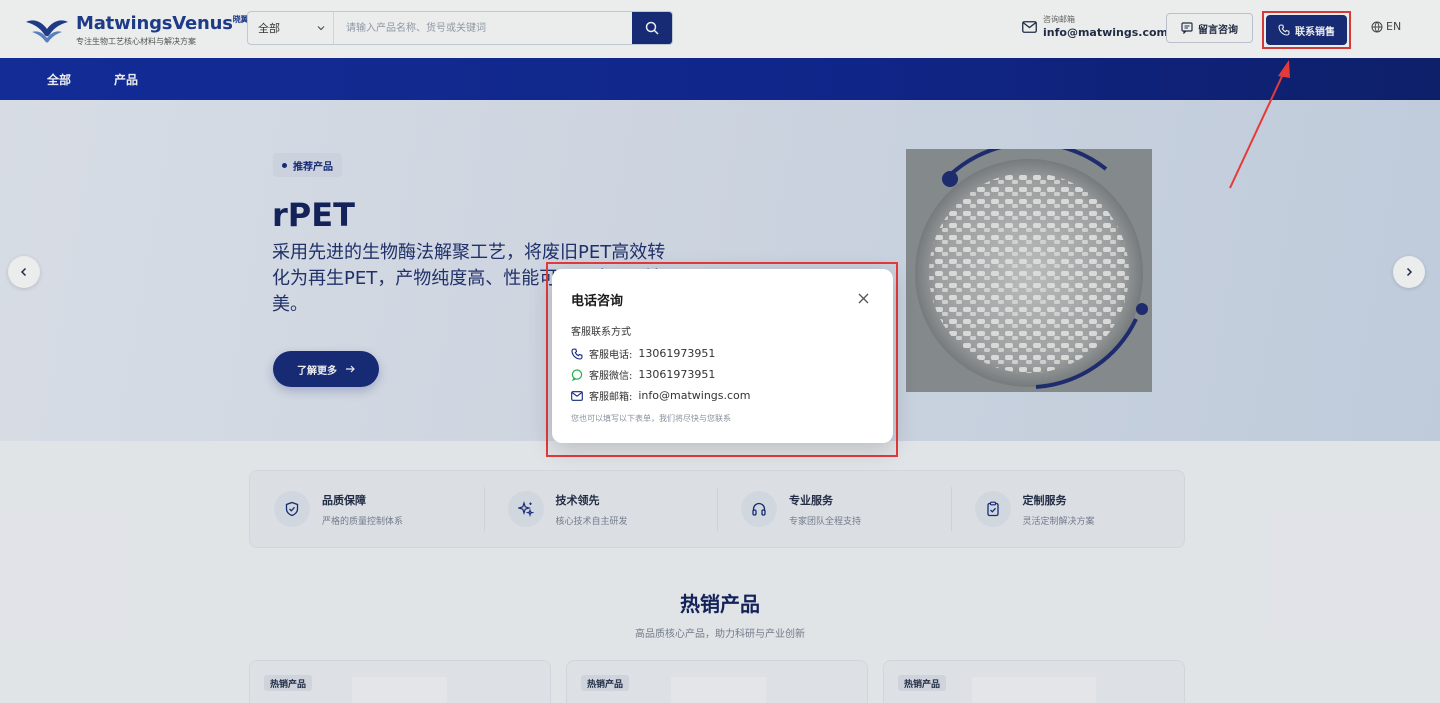 This screenshot has width=1440, height=703. Describe the element at coordinates (577, 395) in the screenshot. I see `mail-icon` at that location.